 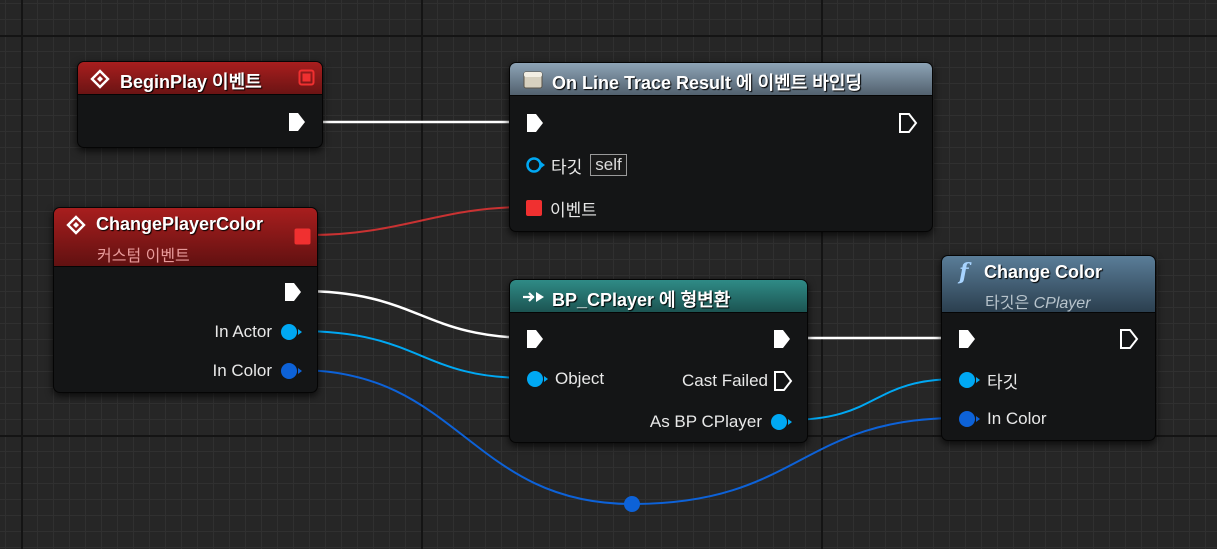 What do you see at coordinates (191, 82) in the screenshot?
I see `node-title: BeginPlay 이벤트` at bounding box center [191, 82].